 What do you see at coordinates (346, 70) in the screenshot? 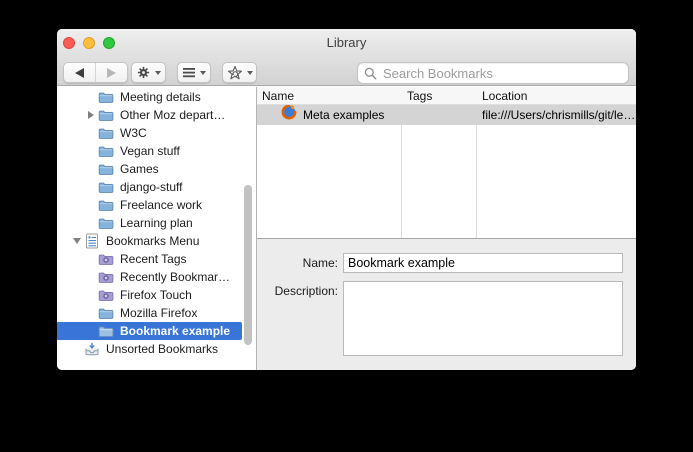
I see `toolbar` at bounding box center [346, 70].